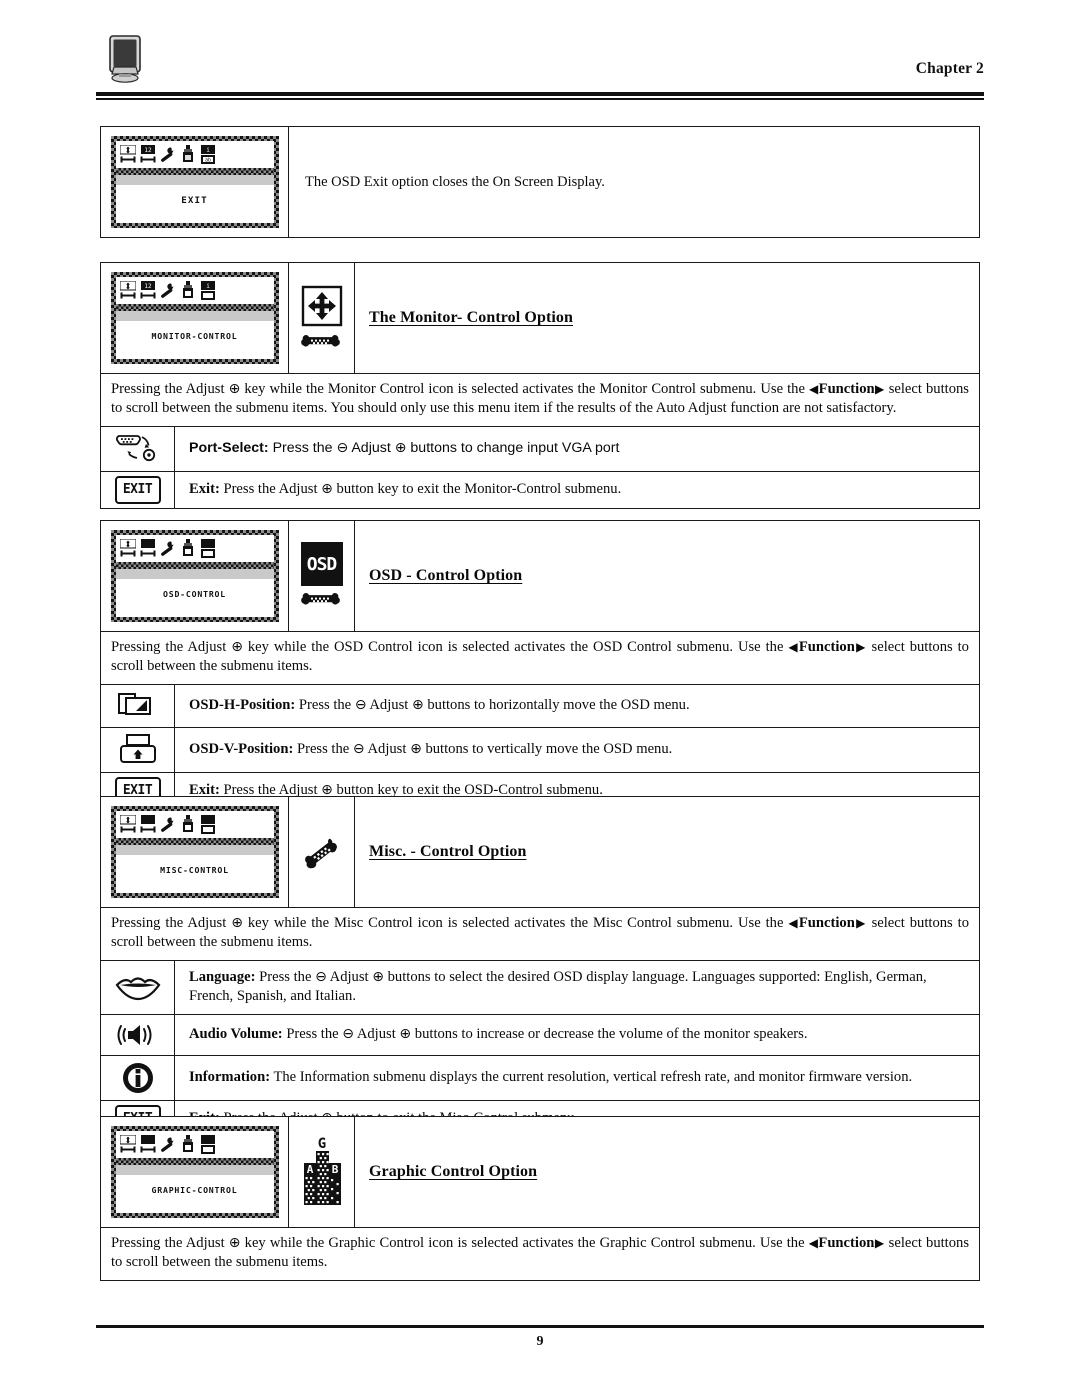 This screenshot has height=1397, width=1080. Describe the element at coordinates (138, 448) in the screenshot. I see `port-select-icon` at that location.